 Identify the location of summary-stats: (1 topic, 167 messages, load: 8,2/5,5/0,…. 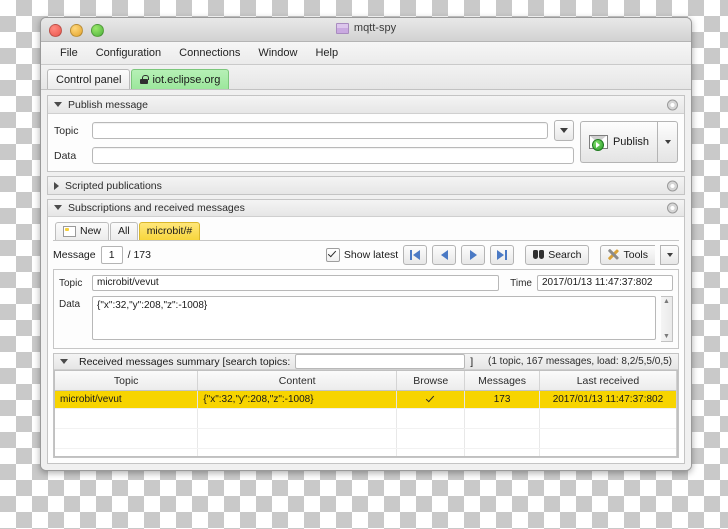
(580, 362).